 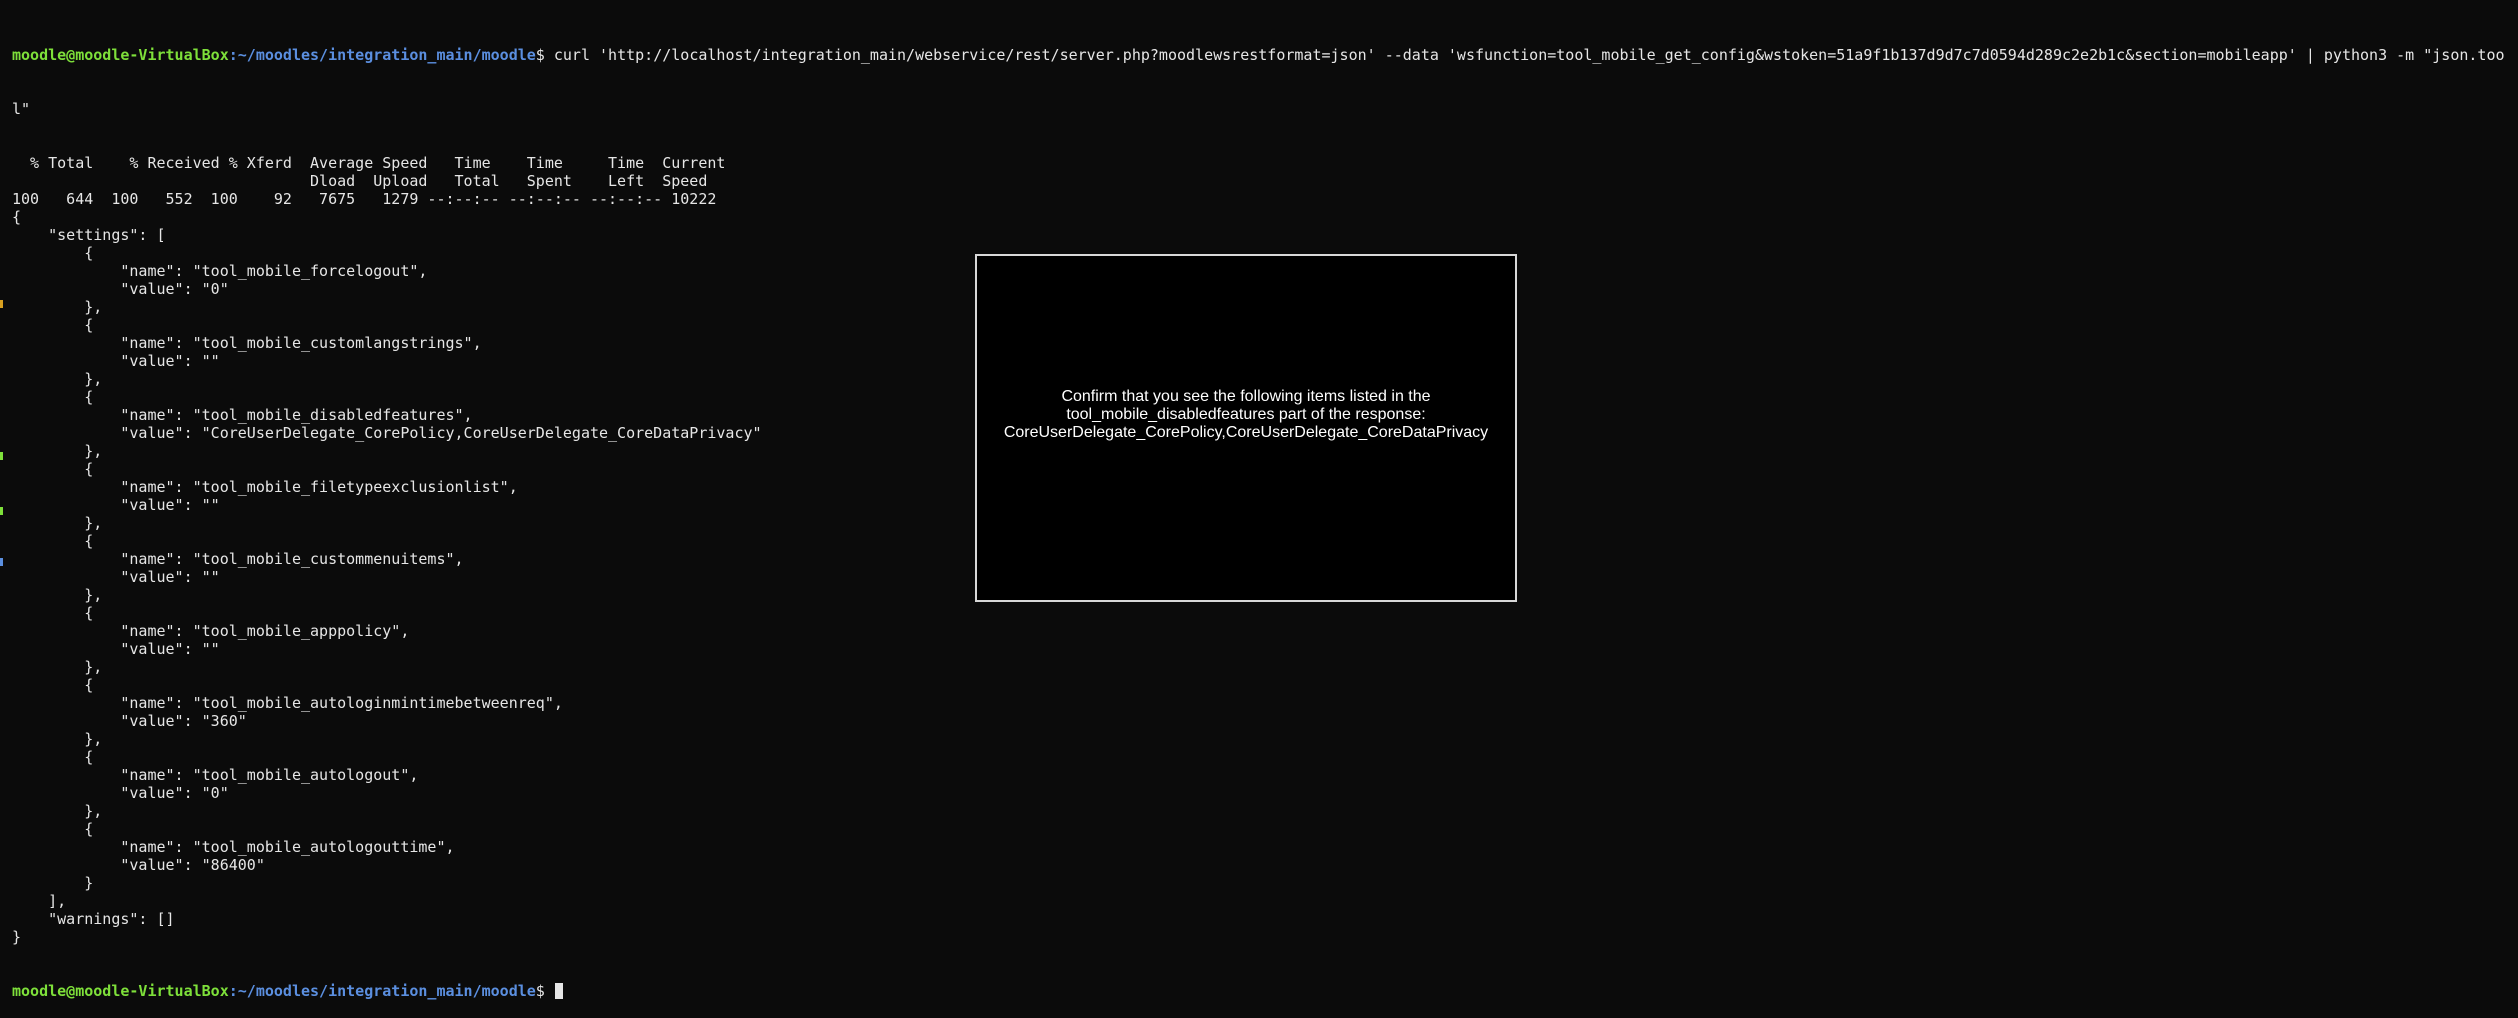 What do you see at coordinates (116, 649) in the screenshot?
I see `output-line: "value": ""` at bounding box center [116, 649].